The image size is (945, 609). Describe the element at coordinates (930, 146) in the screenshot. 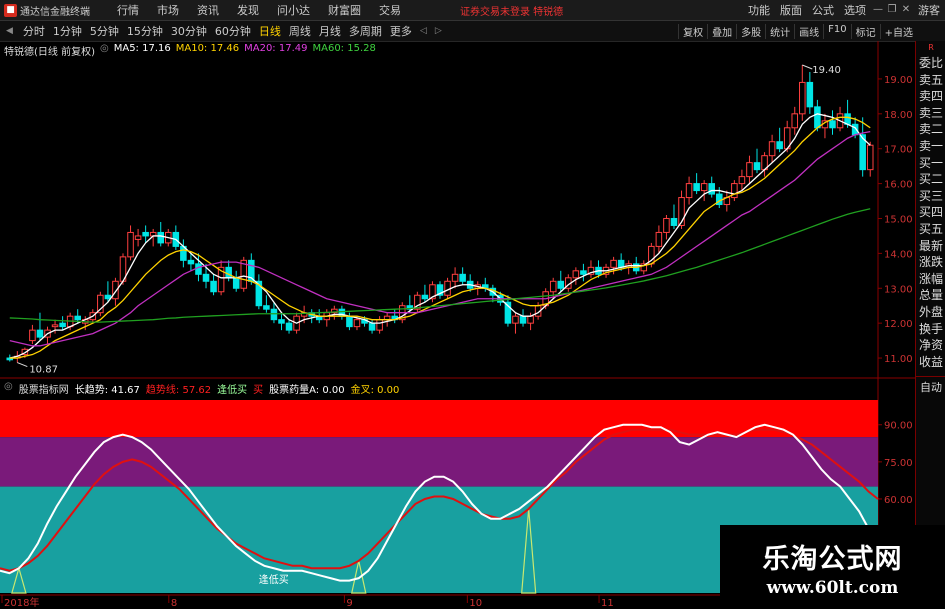

I see `quote-field-5: 卖一` at that location.